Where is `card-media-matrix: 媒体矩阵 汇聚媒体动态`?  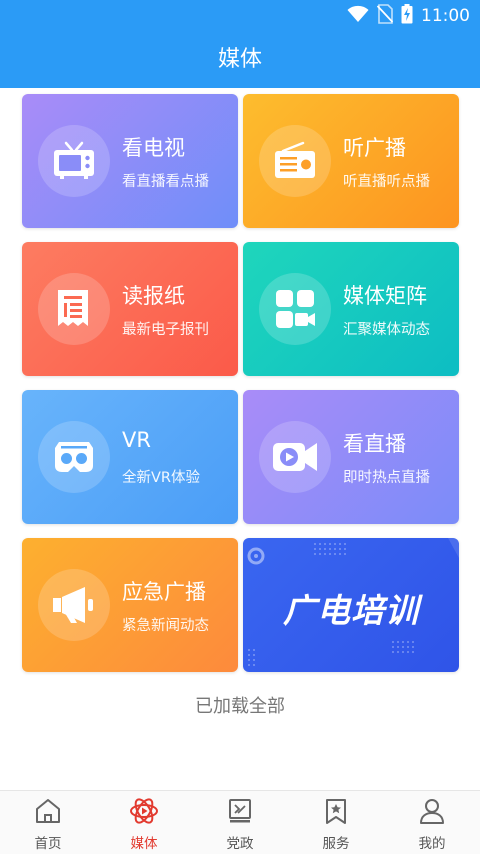
card-media-matrix: 媒体矩阵 汇聚媒体动态 is located at coordinates (351, 309).